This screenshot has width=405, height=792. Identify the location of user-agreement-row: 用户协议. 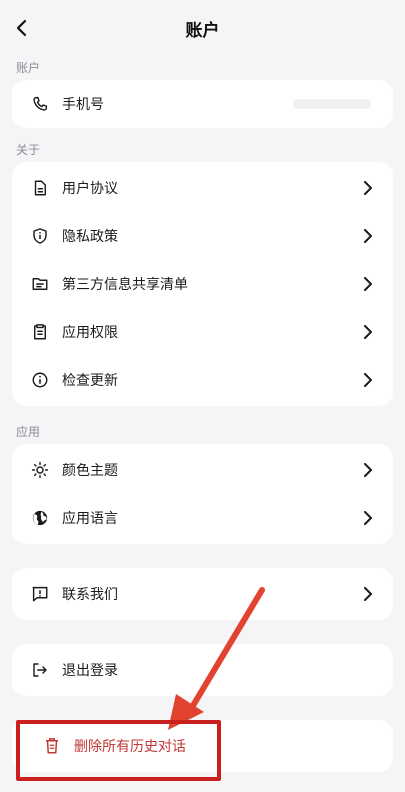
(202, 188).